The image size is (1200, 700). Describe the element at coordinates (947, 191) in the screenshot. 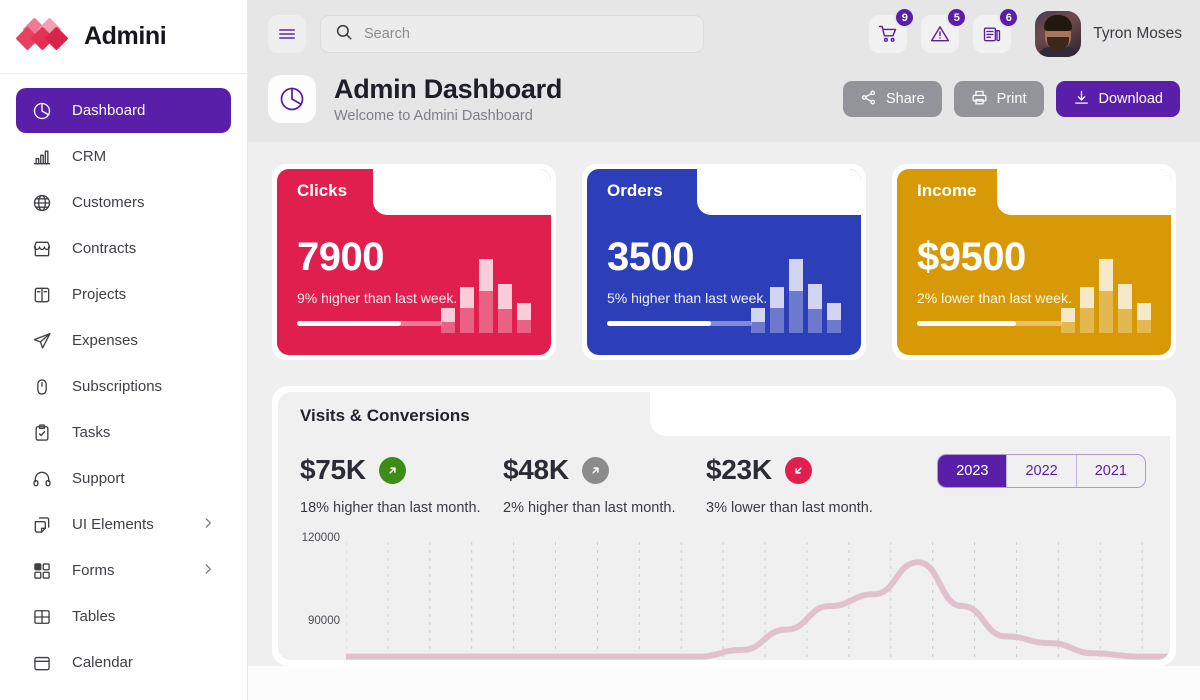

I see `stat-card-title: Income` at that location.